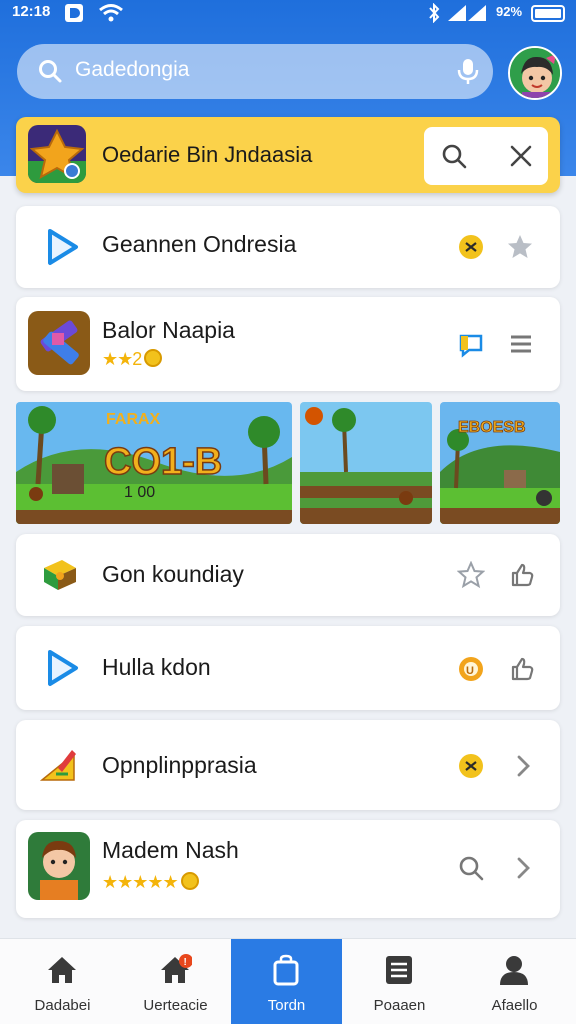  Describe the element at coordinates (139, 492) in the screenshot. I see `screenshot-score: 1 00` at that location.